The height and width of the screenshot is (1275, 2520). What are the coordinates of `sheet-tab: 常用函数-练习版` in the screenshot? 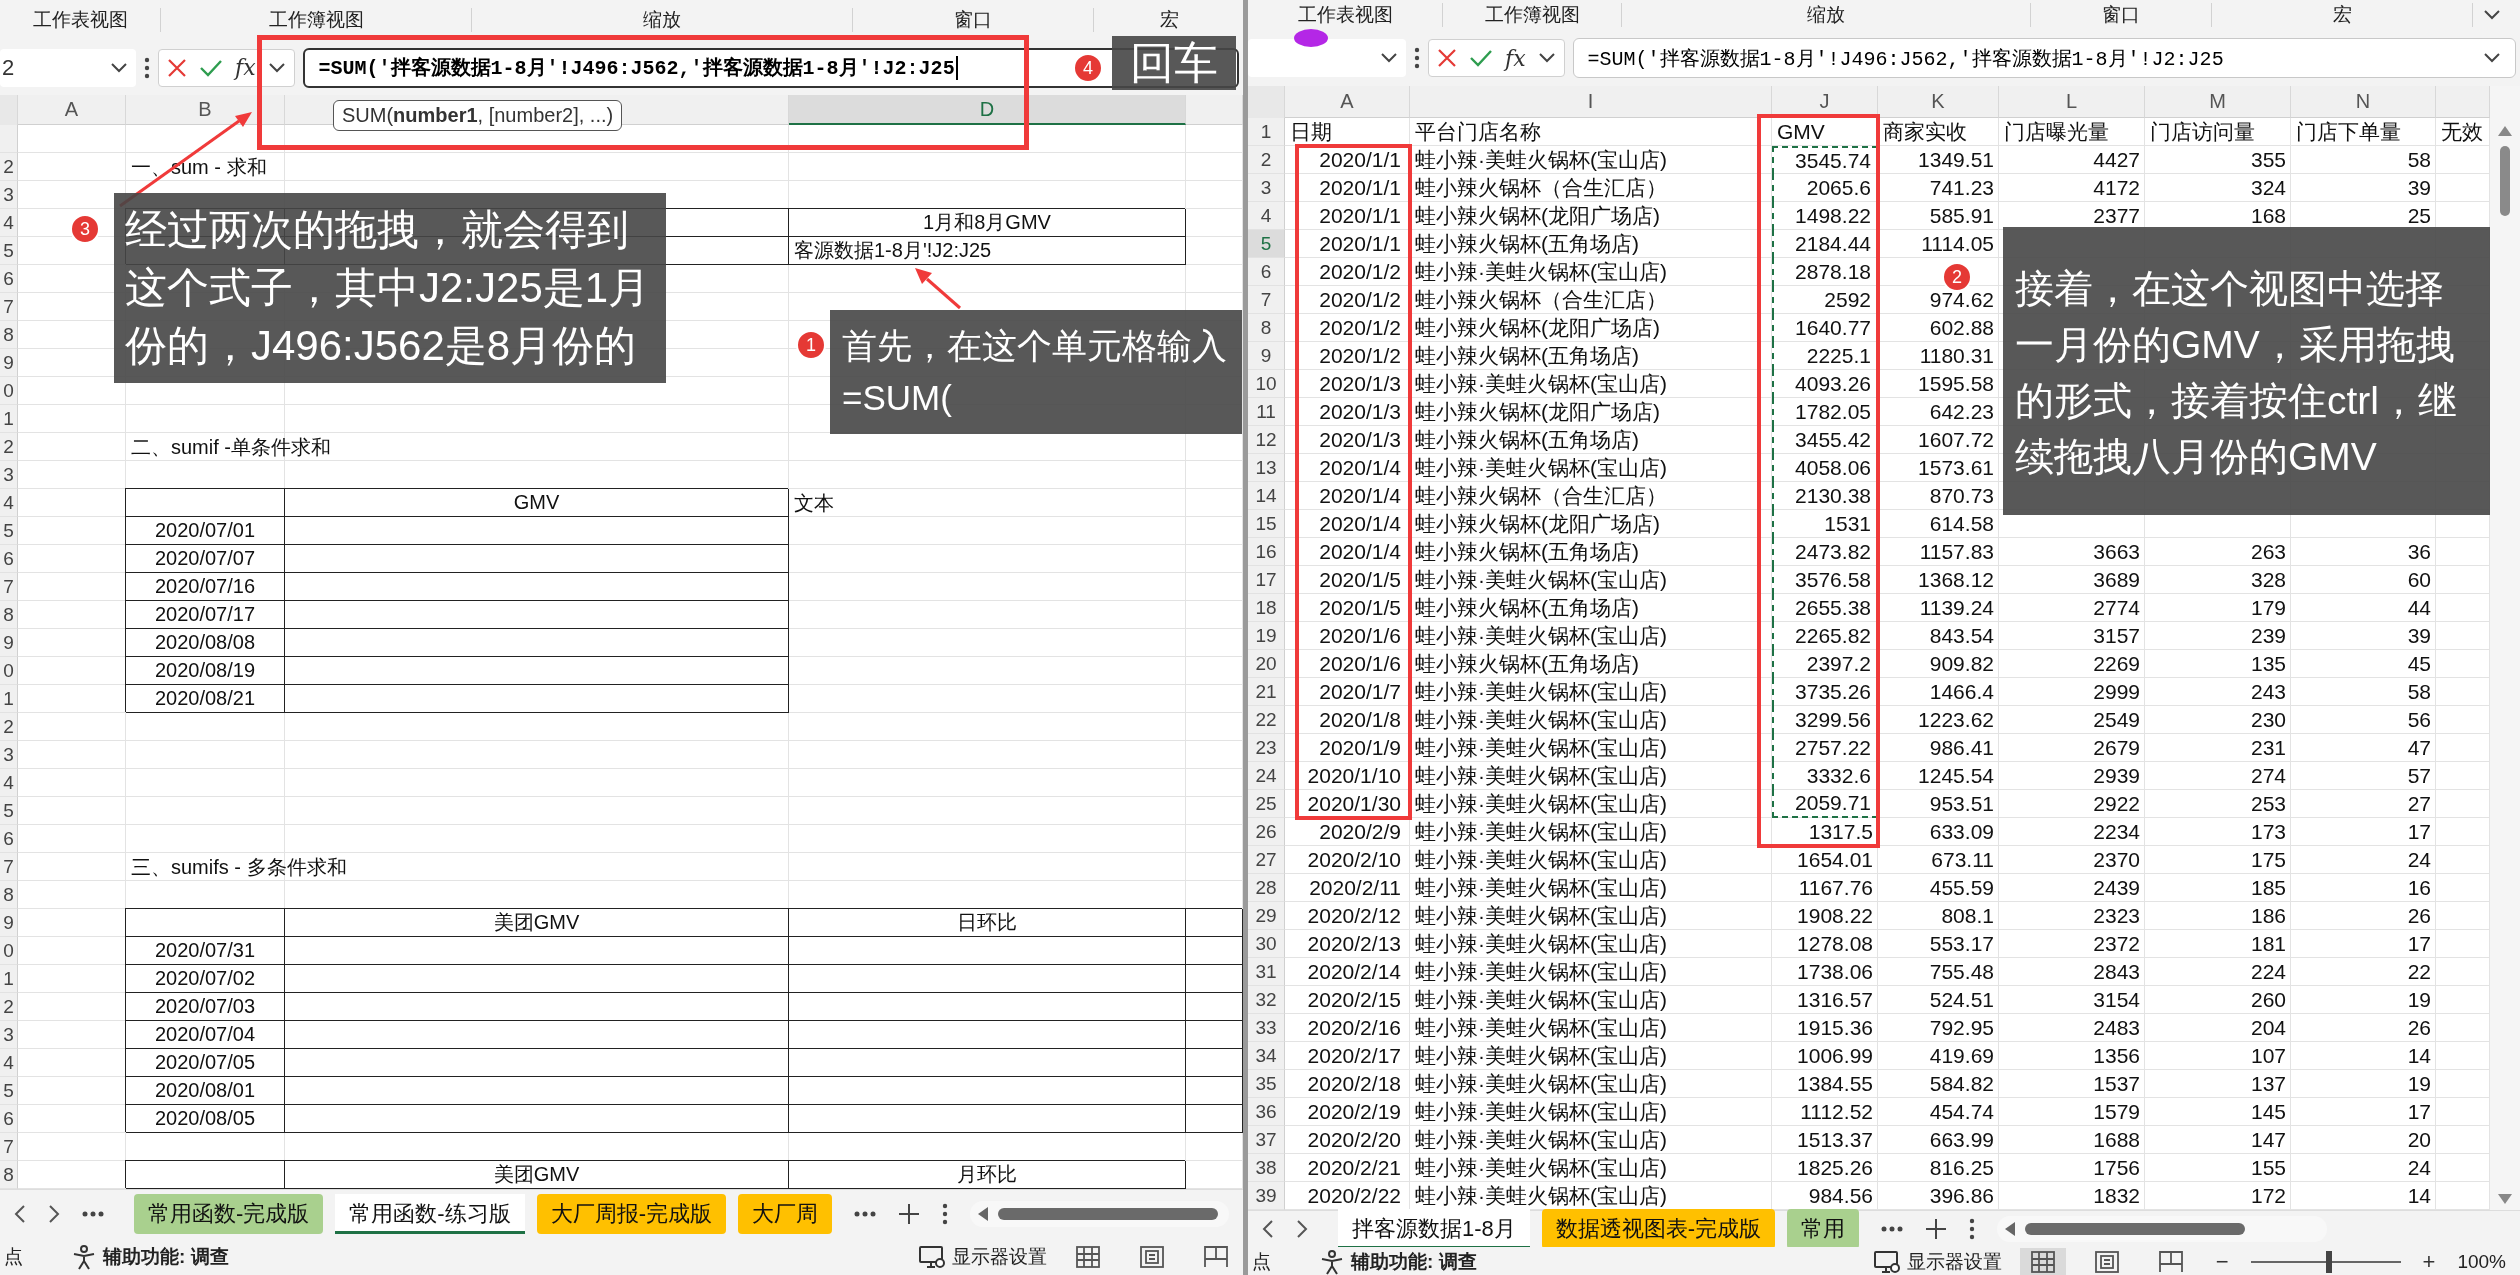 It's located at (430, 1214).